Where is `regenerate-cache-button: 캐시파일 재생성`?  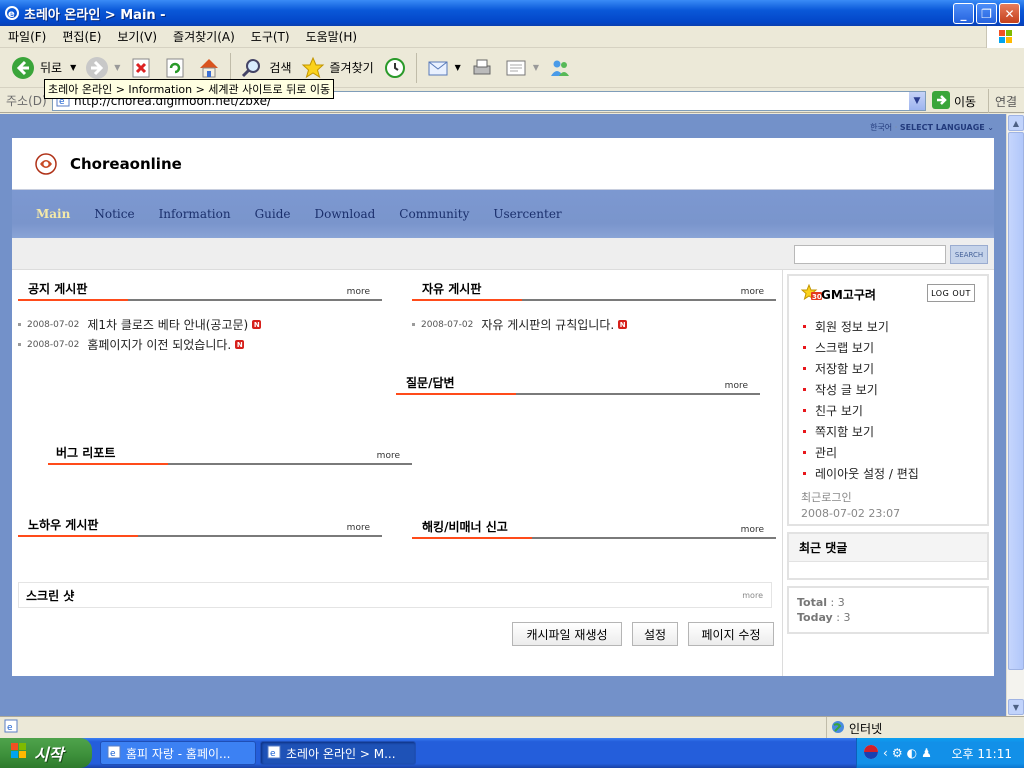
regenerate-cache-button: 캐시파일 재생성 is located at coordinates (567, 634).